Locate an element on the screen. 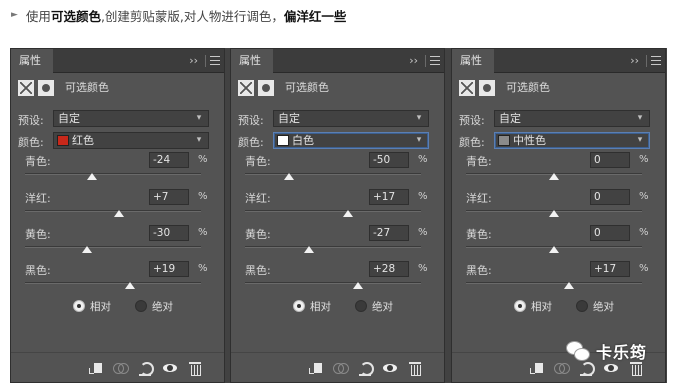 The height and width of the screenshot is (386, 677). relative-label: 相对 is located at coordinates (320, 306).